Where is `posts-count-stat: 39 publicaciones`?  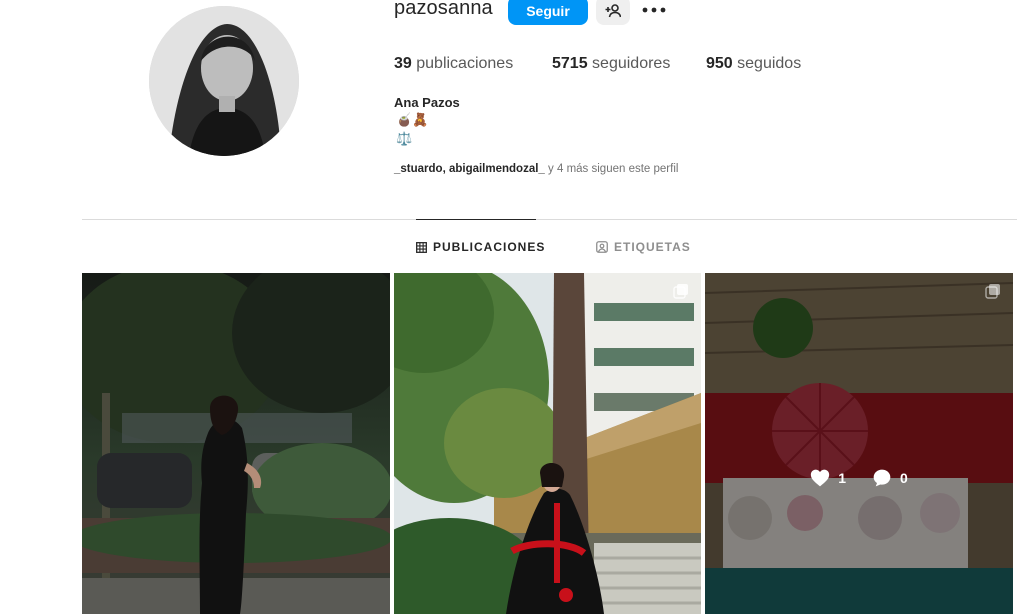 posts-count-stat: 39 publicaciones is located at coordinates (453, 64).